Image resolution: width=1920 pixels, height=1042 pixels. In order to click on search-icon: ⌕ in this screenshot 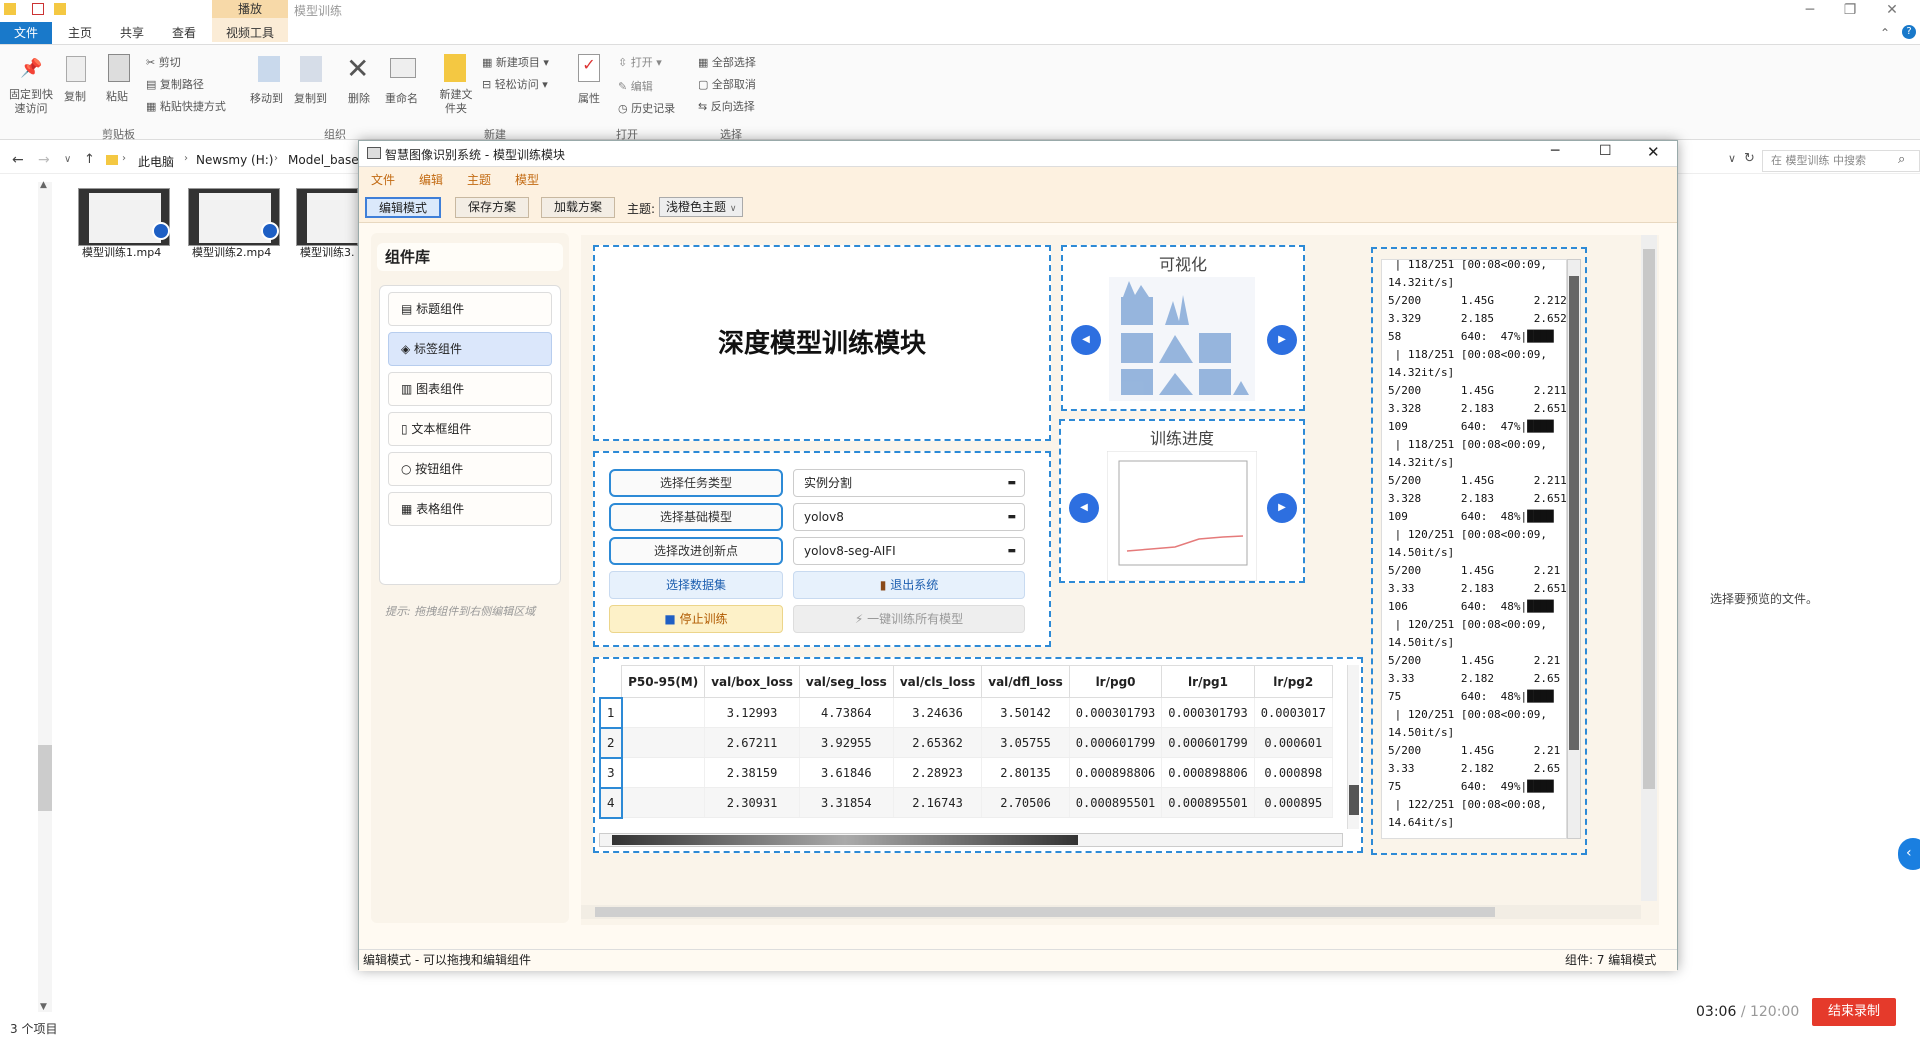, I will do `click(1901, 159)`.